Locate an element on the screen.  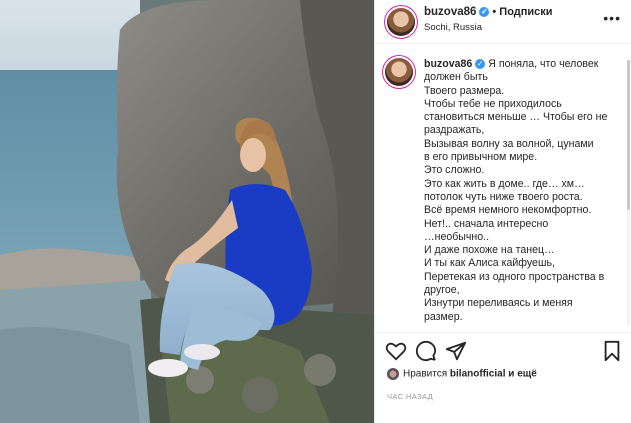
caption-line: Я поняла, что человек is located at coordinates (543, 64).